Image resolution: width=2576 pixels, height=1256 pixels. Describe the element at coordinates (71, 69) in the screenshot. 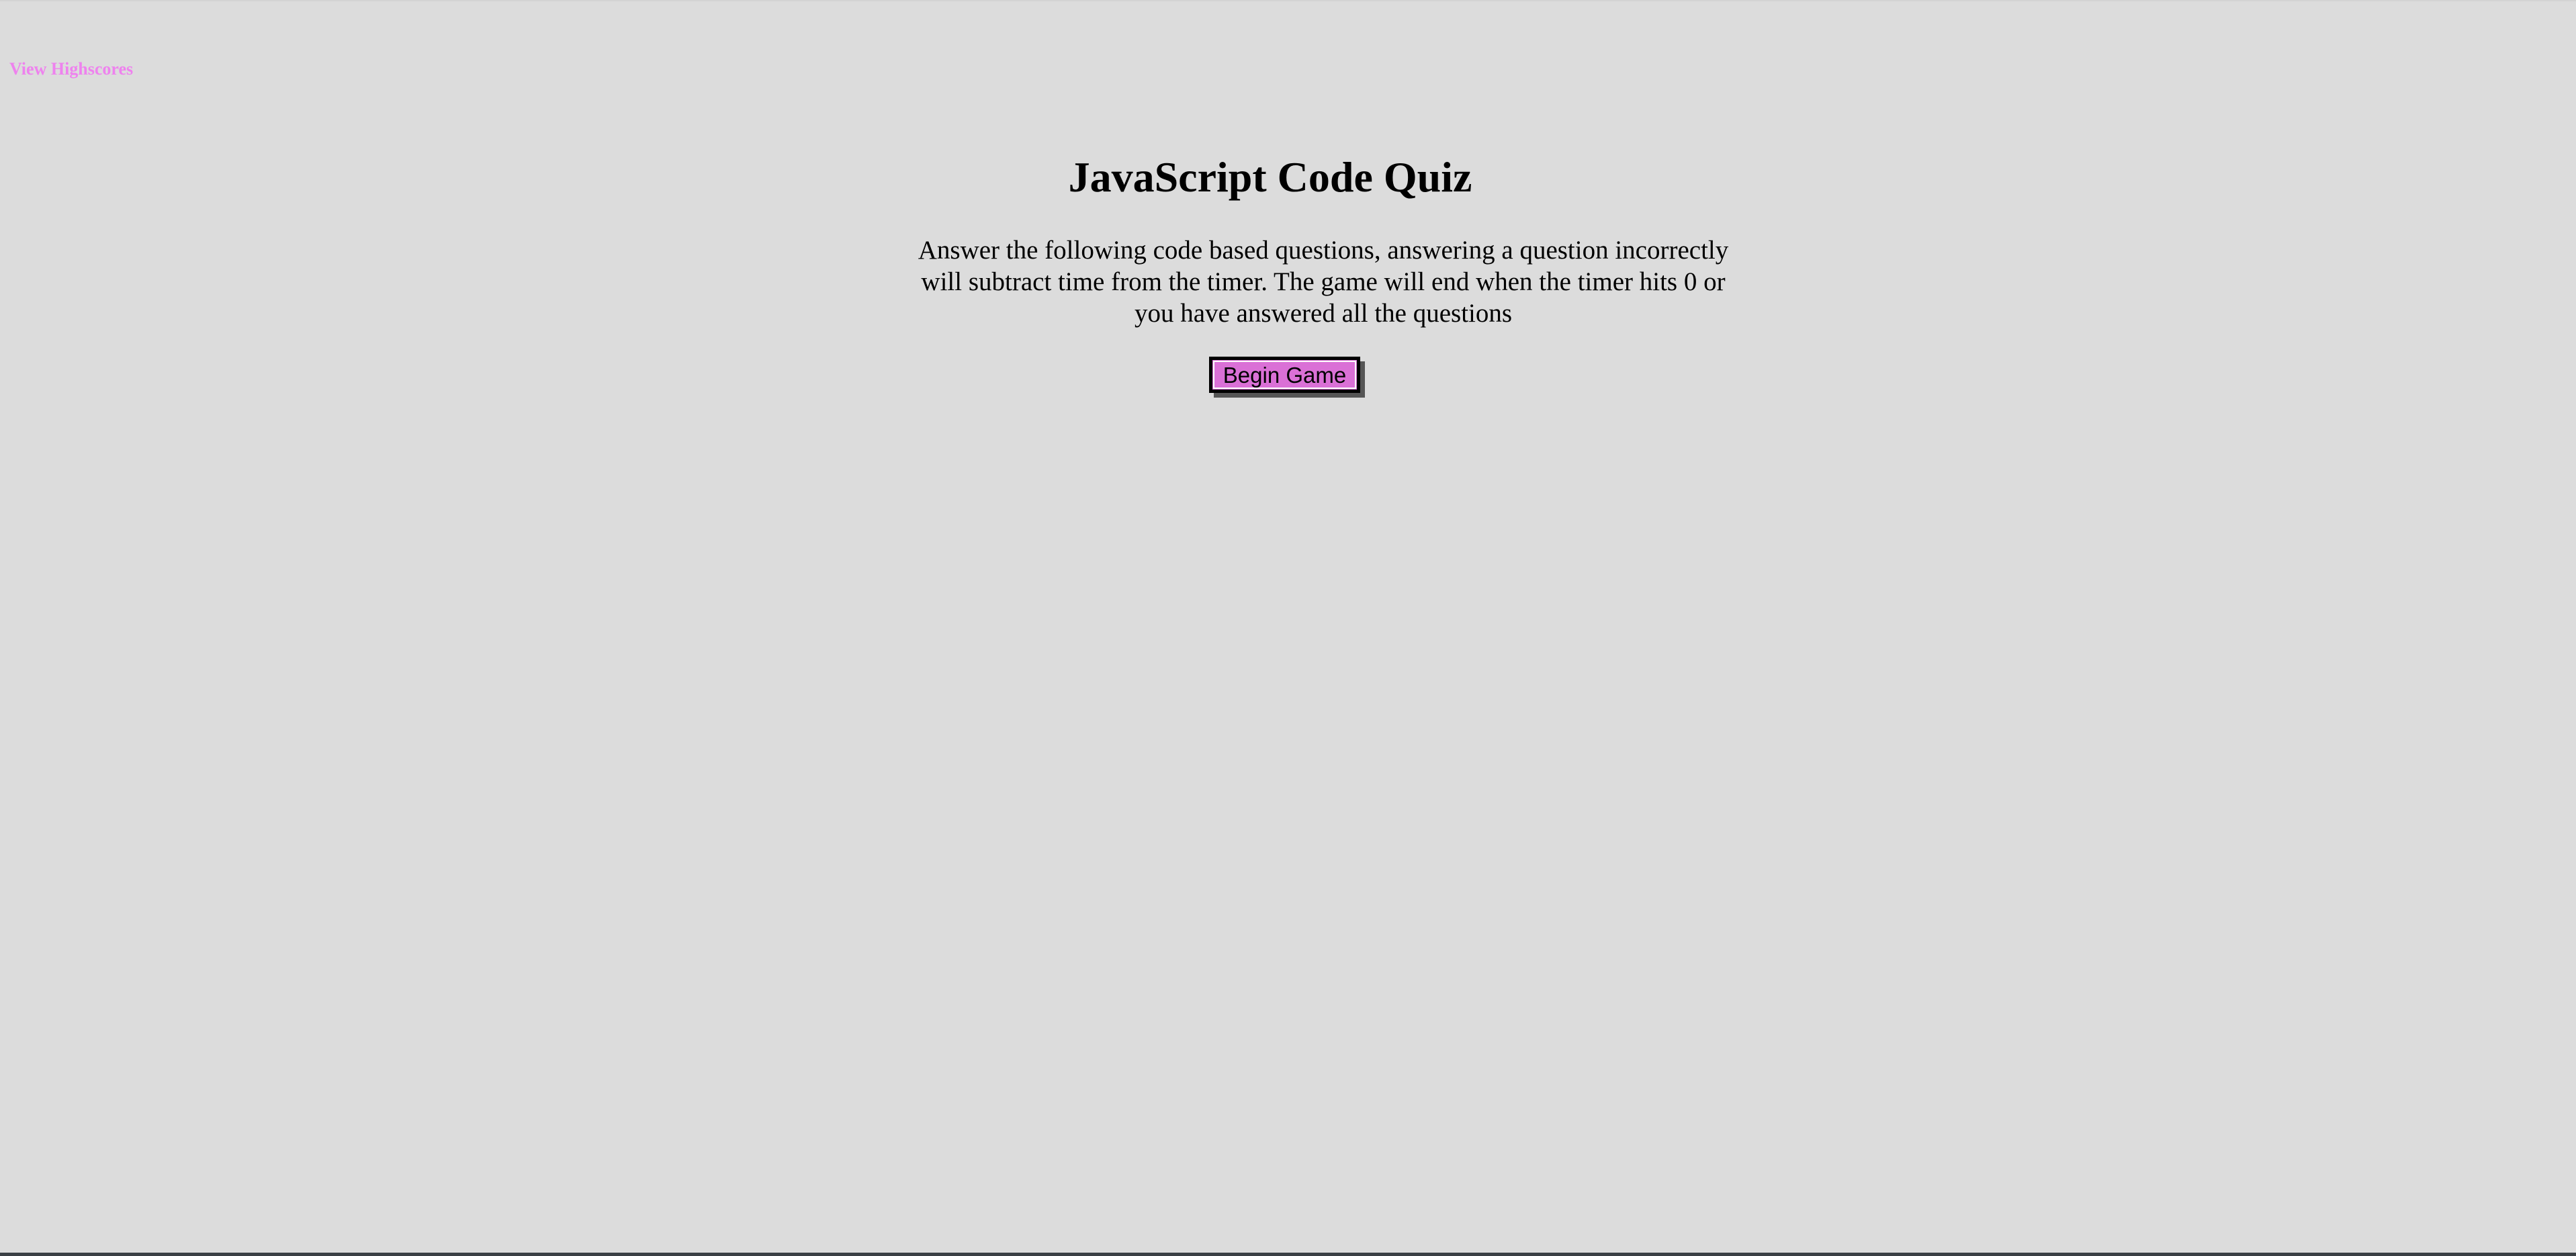

I see `view-highscores-link: View Highscores` at that location.